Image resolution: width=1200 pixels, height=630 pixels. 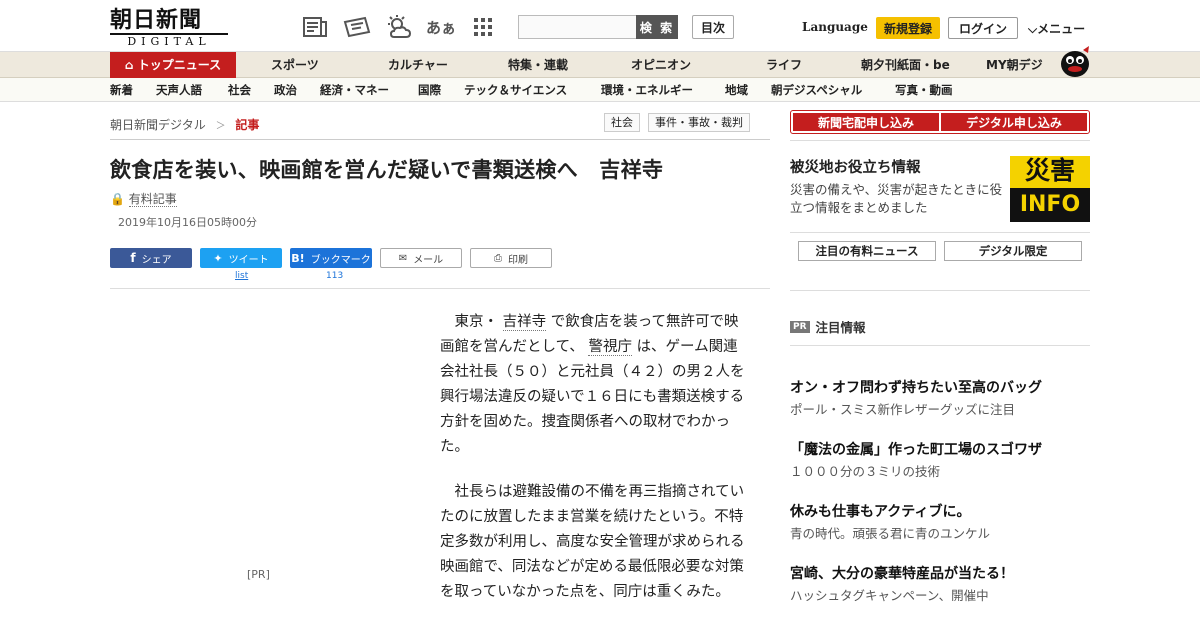 I want to click on nav2-tenseijingo: 天声人語, so click(x=179, y=90).